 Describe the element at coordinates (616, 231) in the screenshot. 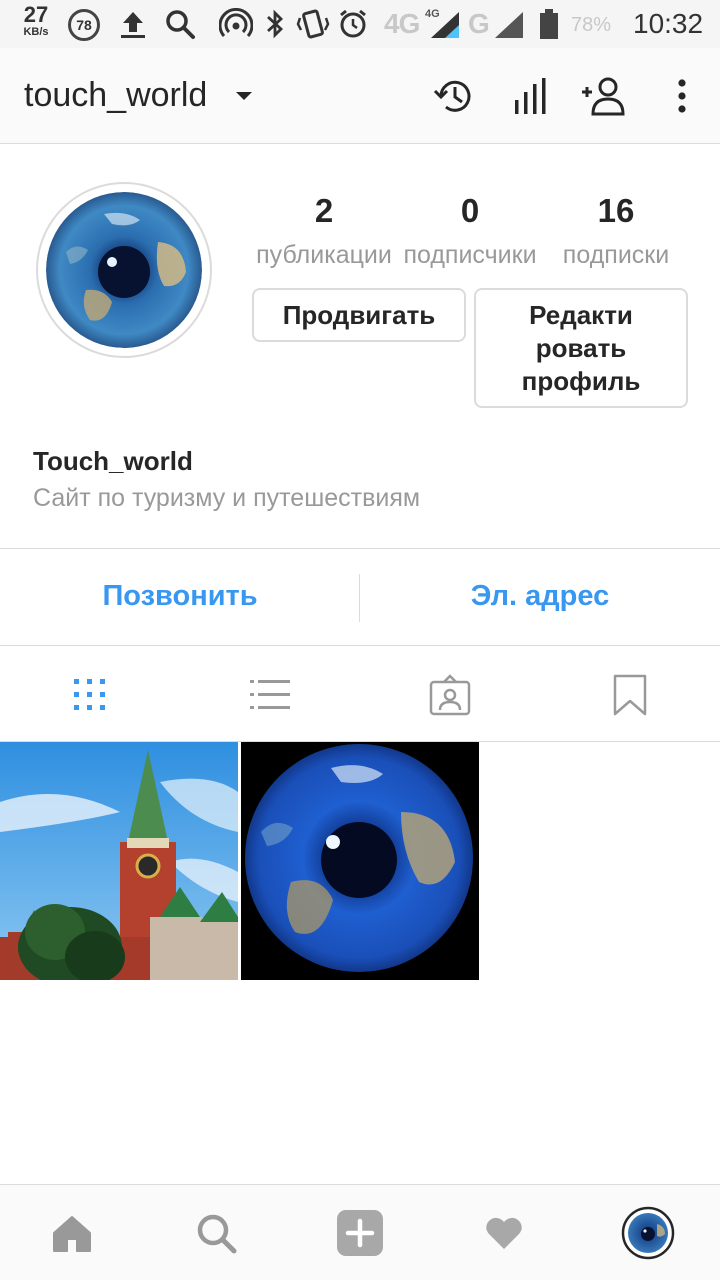

I see `stat-following: 16 подписки` at that location.